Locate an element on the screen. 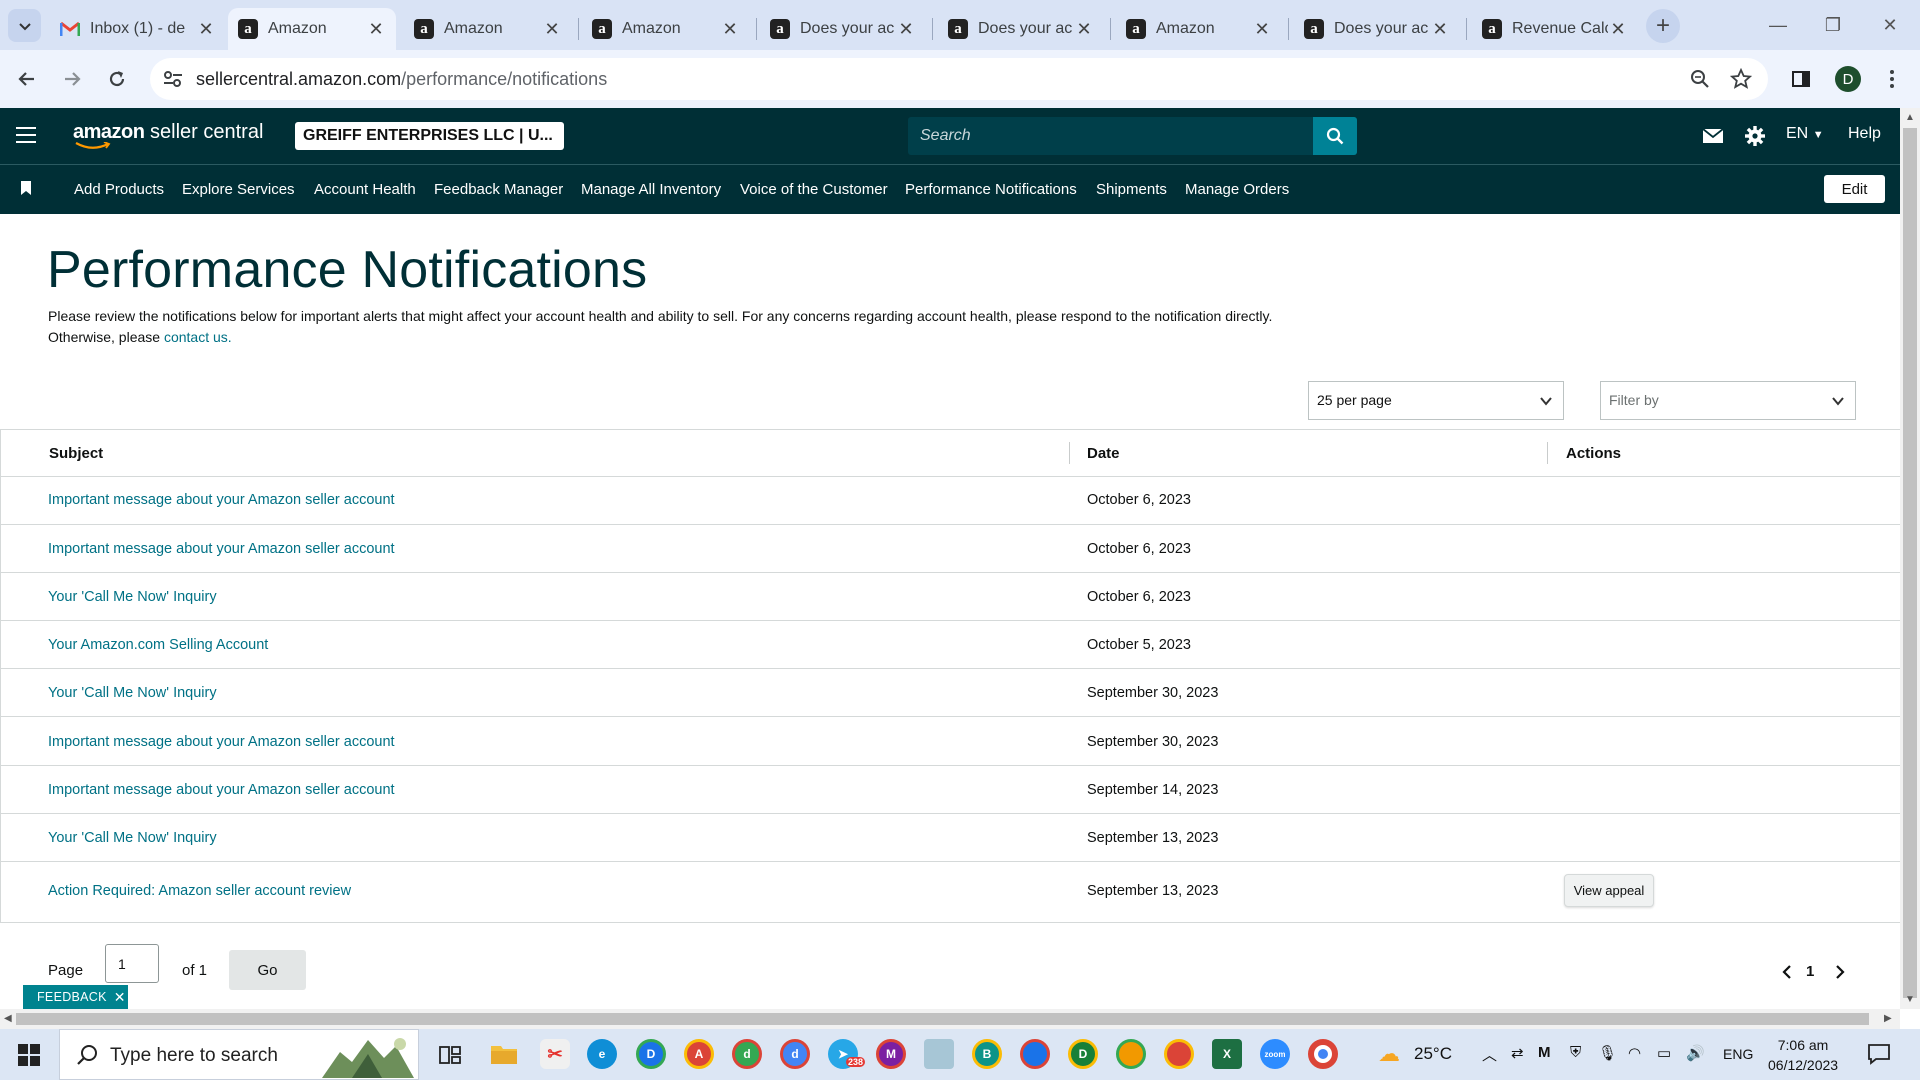 This screenshot has height=1080, width=1920. kebab-menu-icon is located at coordinates (1892, 79).